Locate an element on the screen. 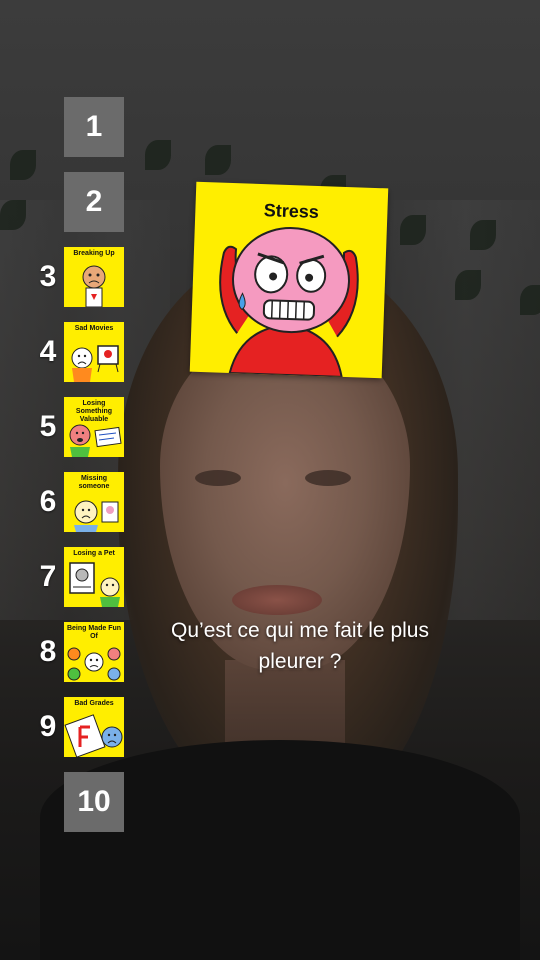 The width and height of the screenshot is (540, 960). card-title: Missing someone is located at coordinates (94, 482).